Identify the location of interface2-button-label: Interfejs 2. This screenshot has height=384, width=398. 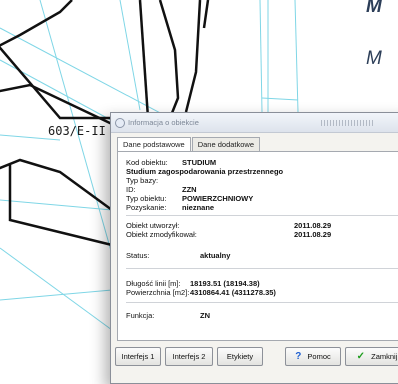
(189, 356).